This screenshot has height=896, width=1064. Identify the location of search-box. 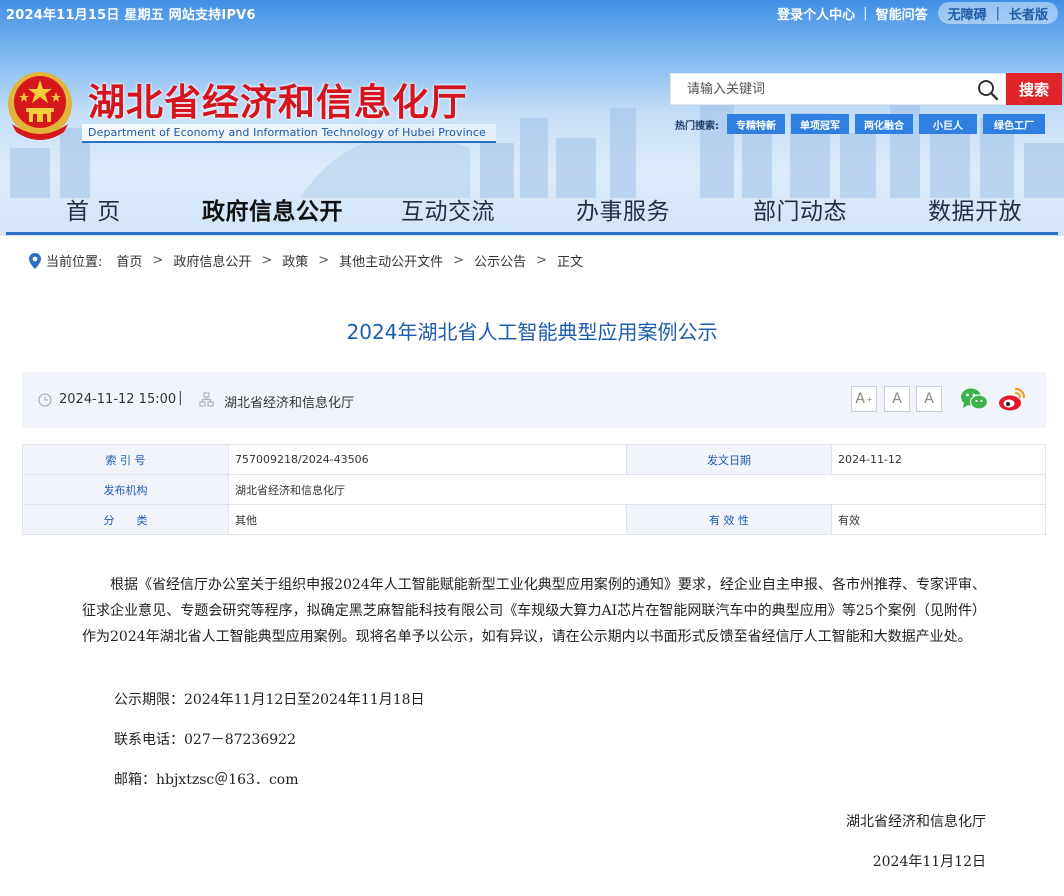
(838, 89).